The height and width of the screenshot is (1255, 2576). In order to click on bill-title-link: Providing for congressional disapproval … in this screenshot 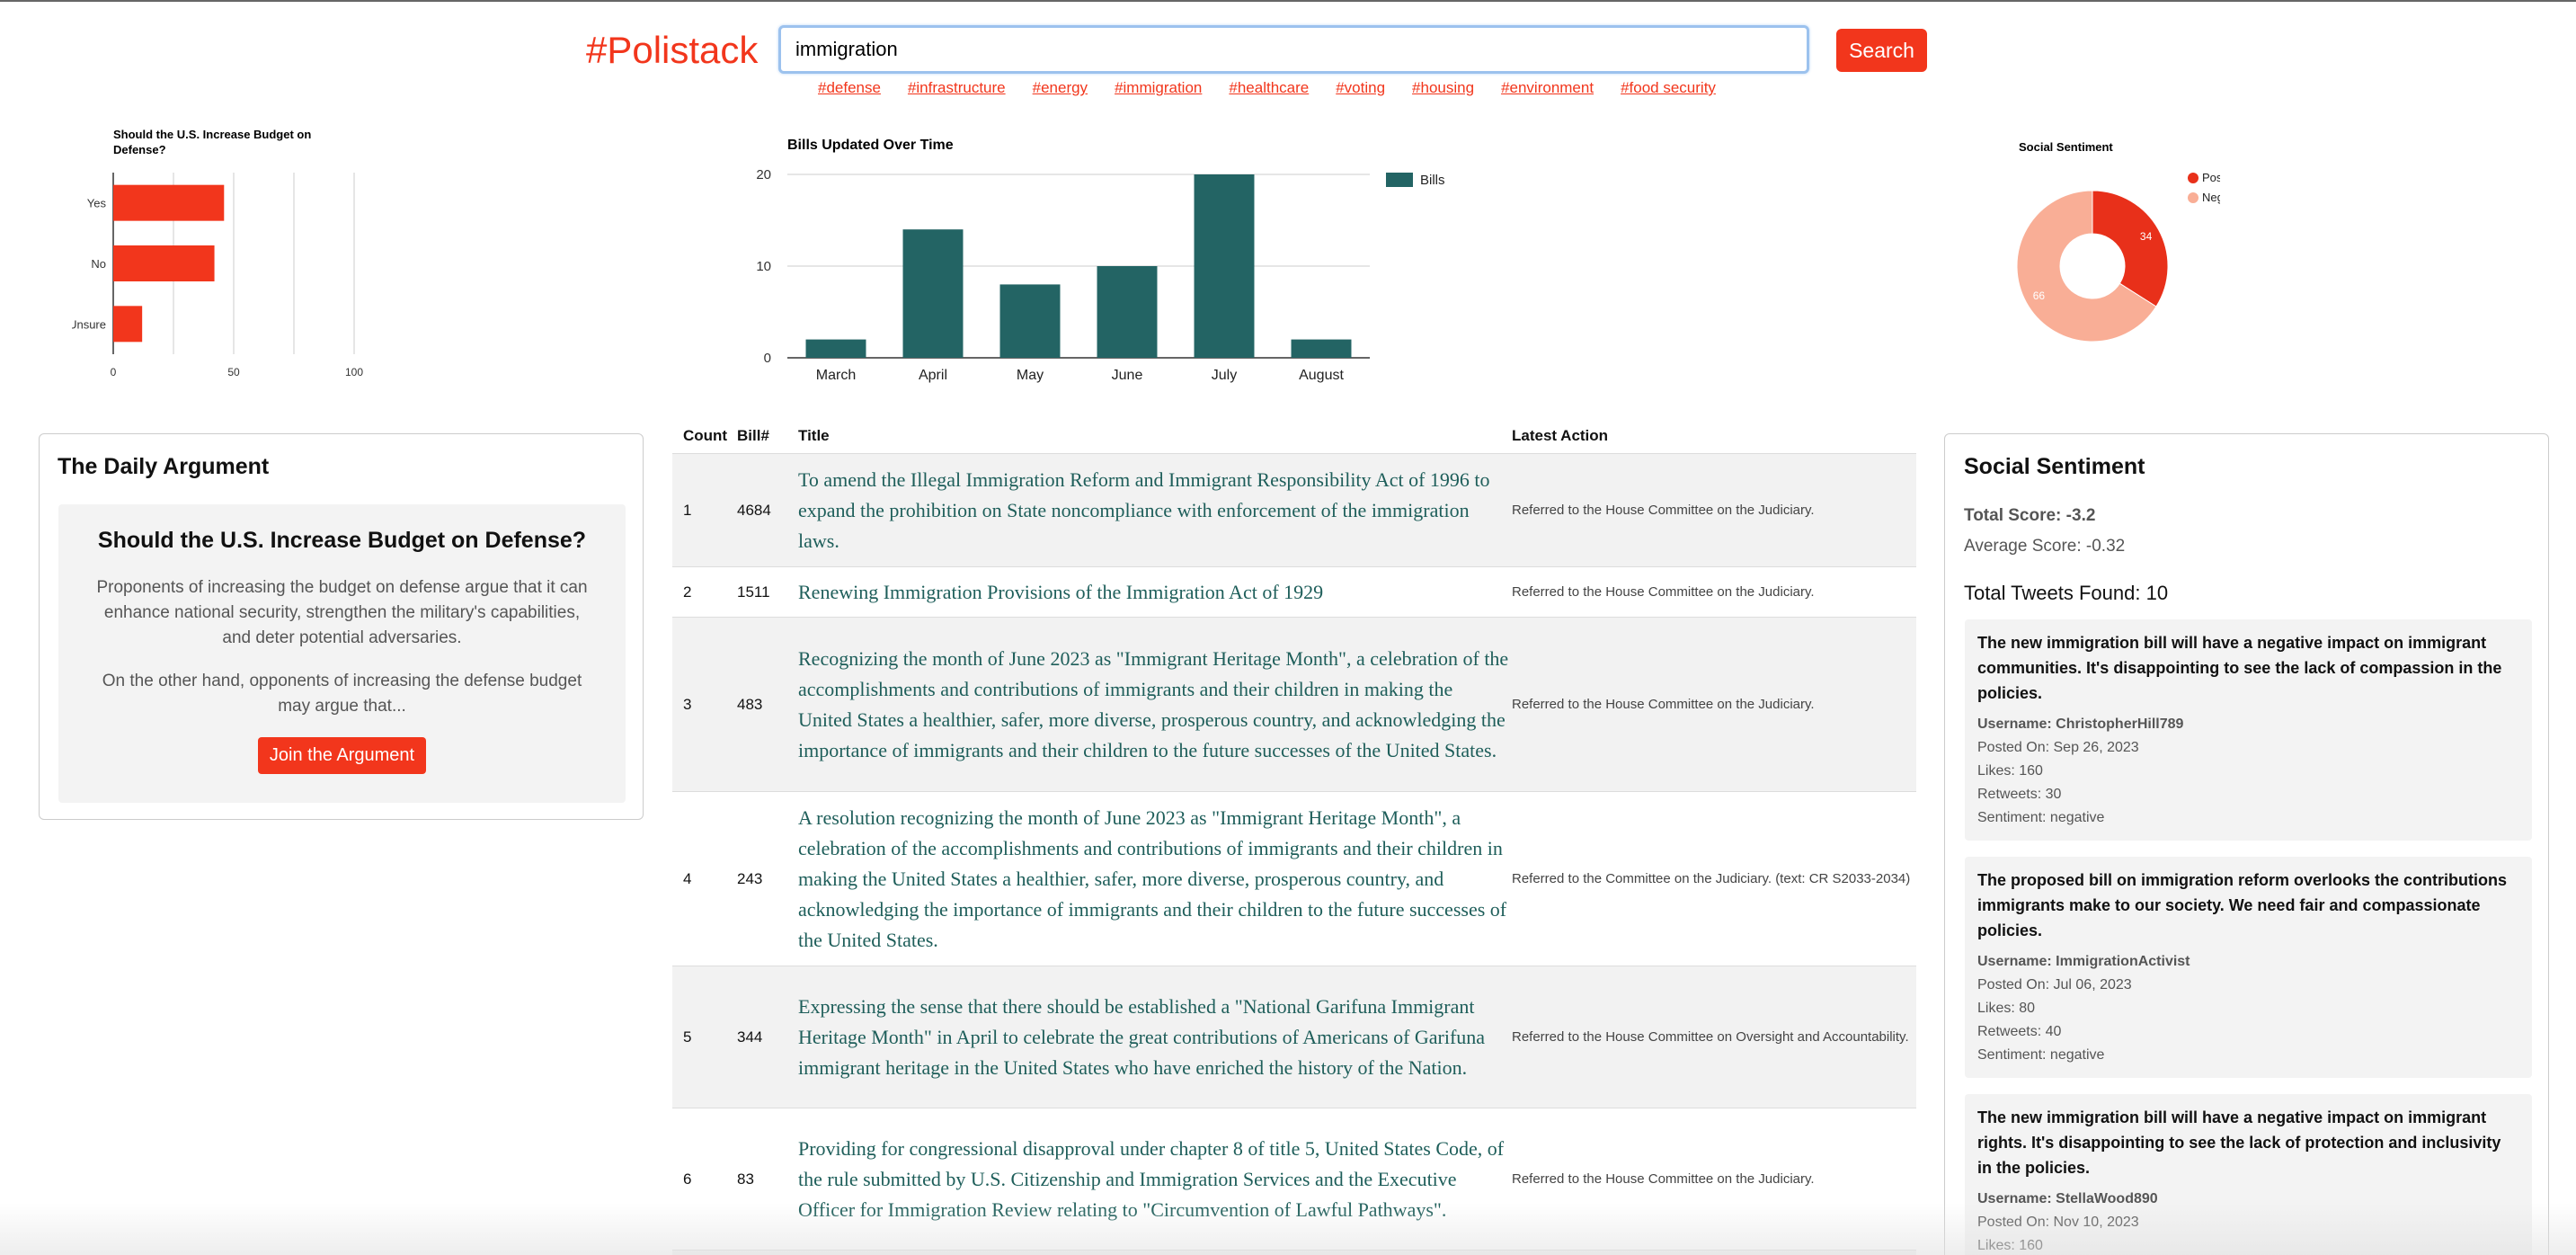, I will do `click(1149, 1179)`.